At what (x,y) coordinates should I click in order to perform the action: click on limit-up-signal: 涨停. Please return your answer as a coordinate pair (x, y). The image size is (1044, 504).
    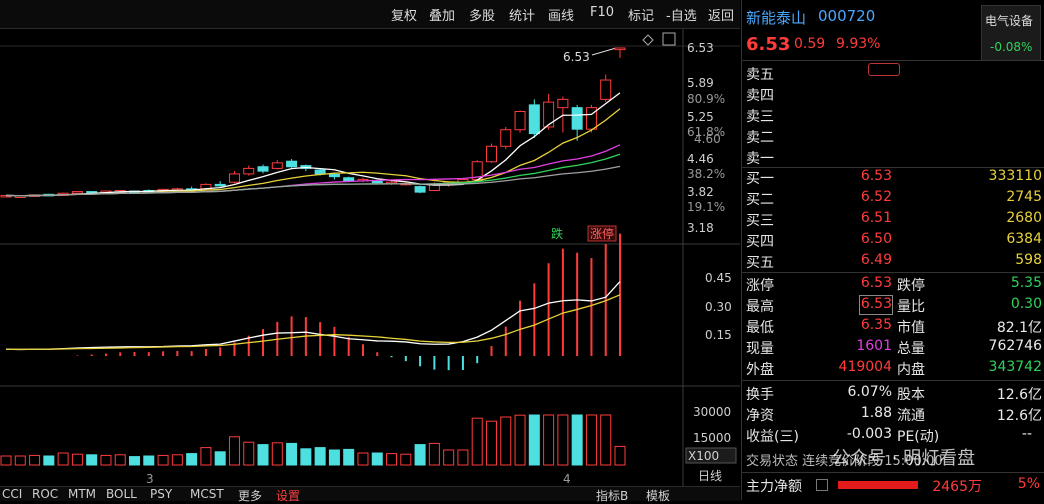
    Looking at the image, I should click on (602, 233).